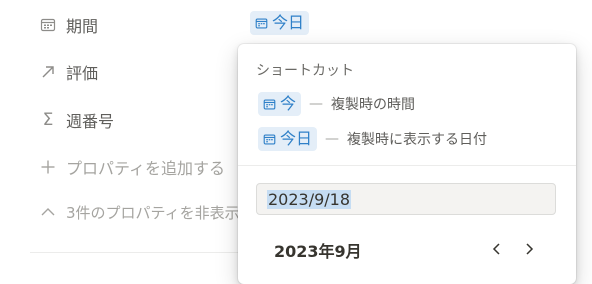 The image size is (592, 284). I want to click on chevron-left-icon, so click(496, 249).